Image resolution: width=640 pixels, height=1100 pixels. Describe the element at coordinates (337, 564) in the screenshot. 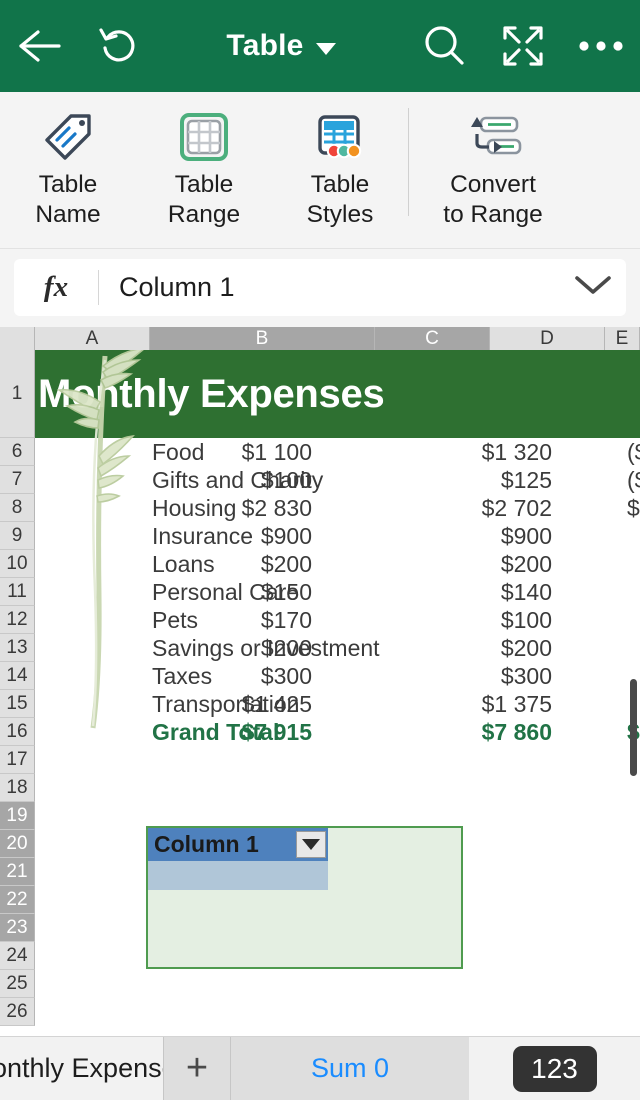

I see `table-row: Loans $200 $200` at that location.